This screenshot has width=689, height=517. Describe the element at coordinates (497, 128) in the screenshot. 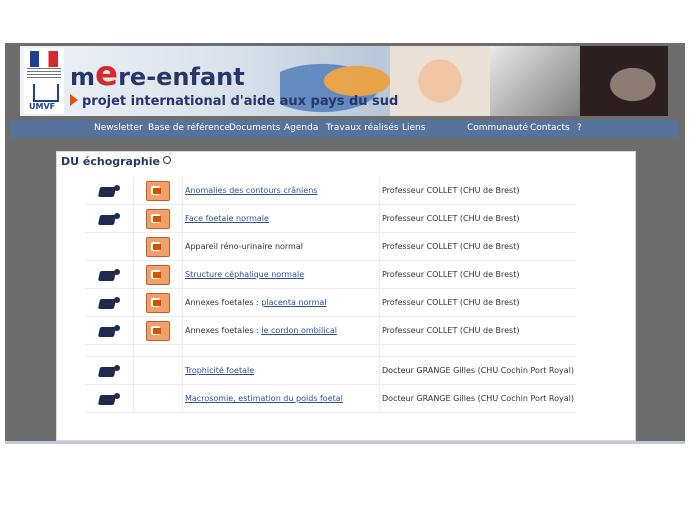

I see `nav-communaute: Communauté` at that location.